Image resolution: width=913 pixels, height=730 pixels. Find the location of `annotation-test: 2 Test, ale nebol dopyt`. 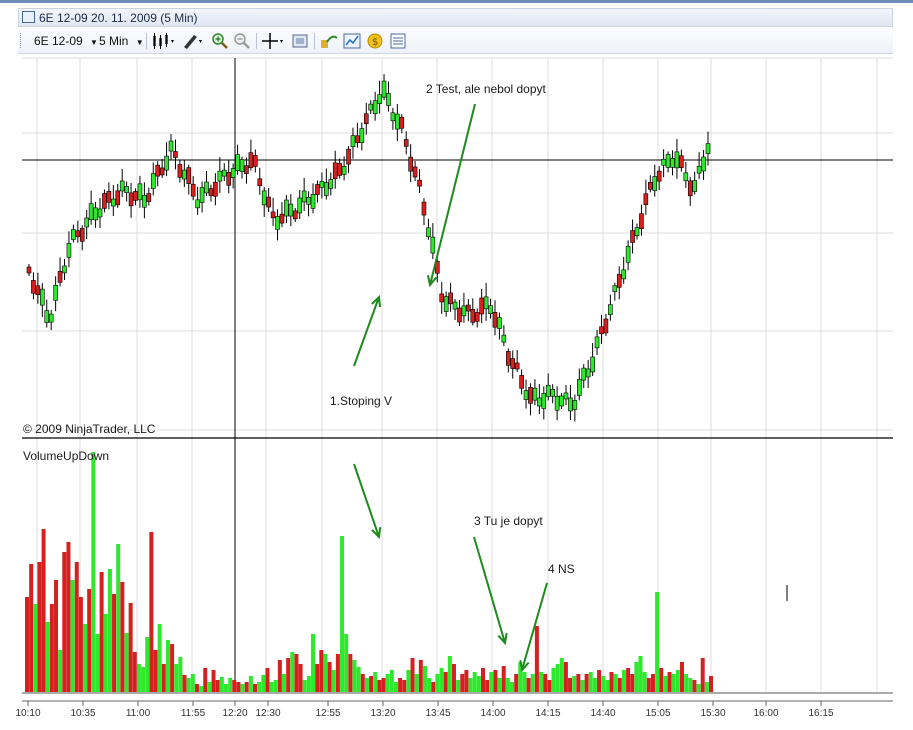

annotation-test: 2 Test, ale nebol dopyt is located at coordinates (486, 89).